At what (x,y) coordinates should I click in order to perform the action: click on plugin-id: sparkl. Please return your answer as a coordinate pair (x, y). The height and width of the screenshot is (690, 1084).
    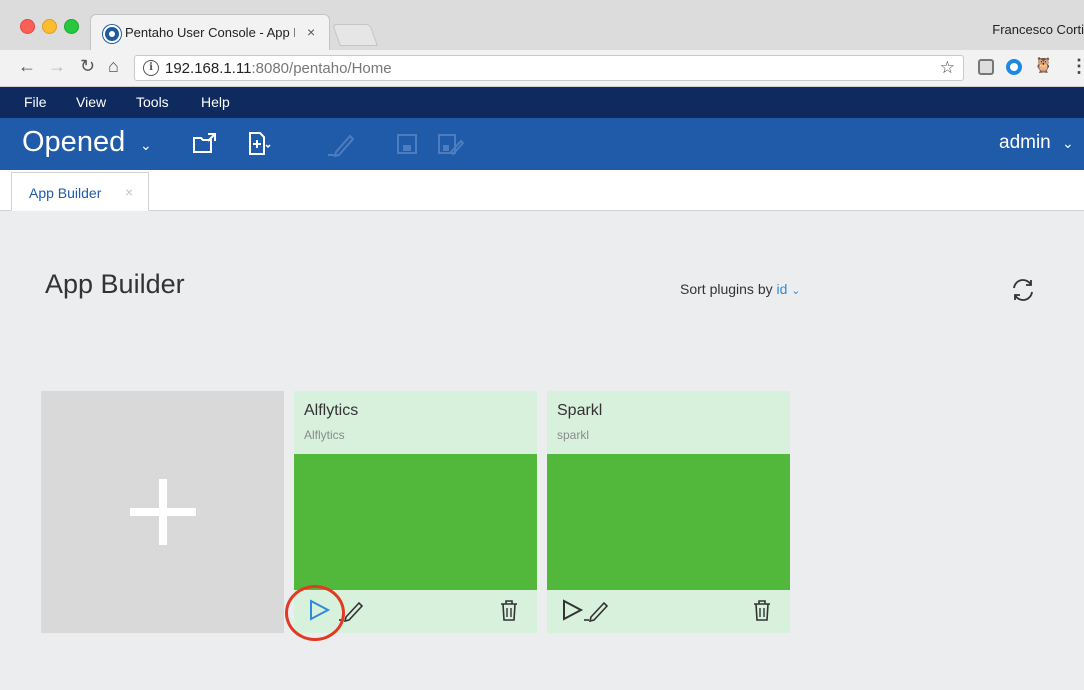
    Looking at the image, I should click on (573, 435).